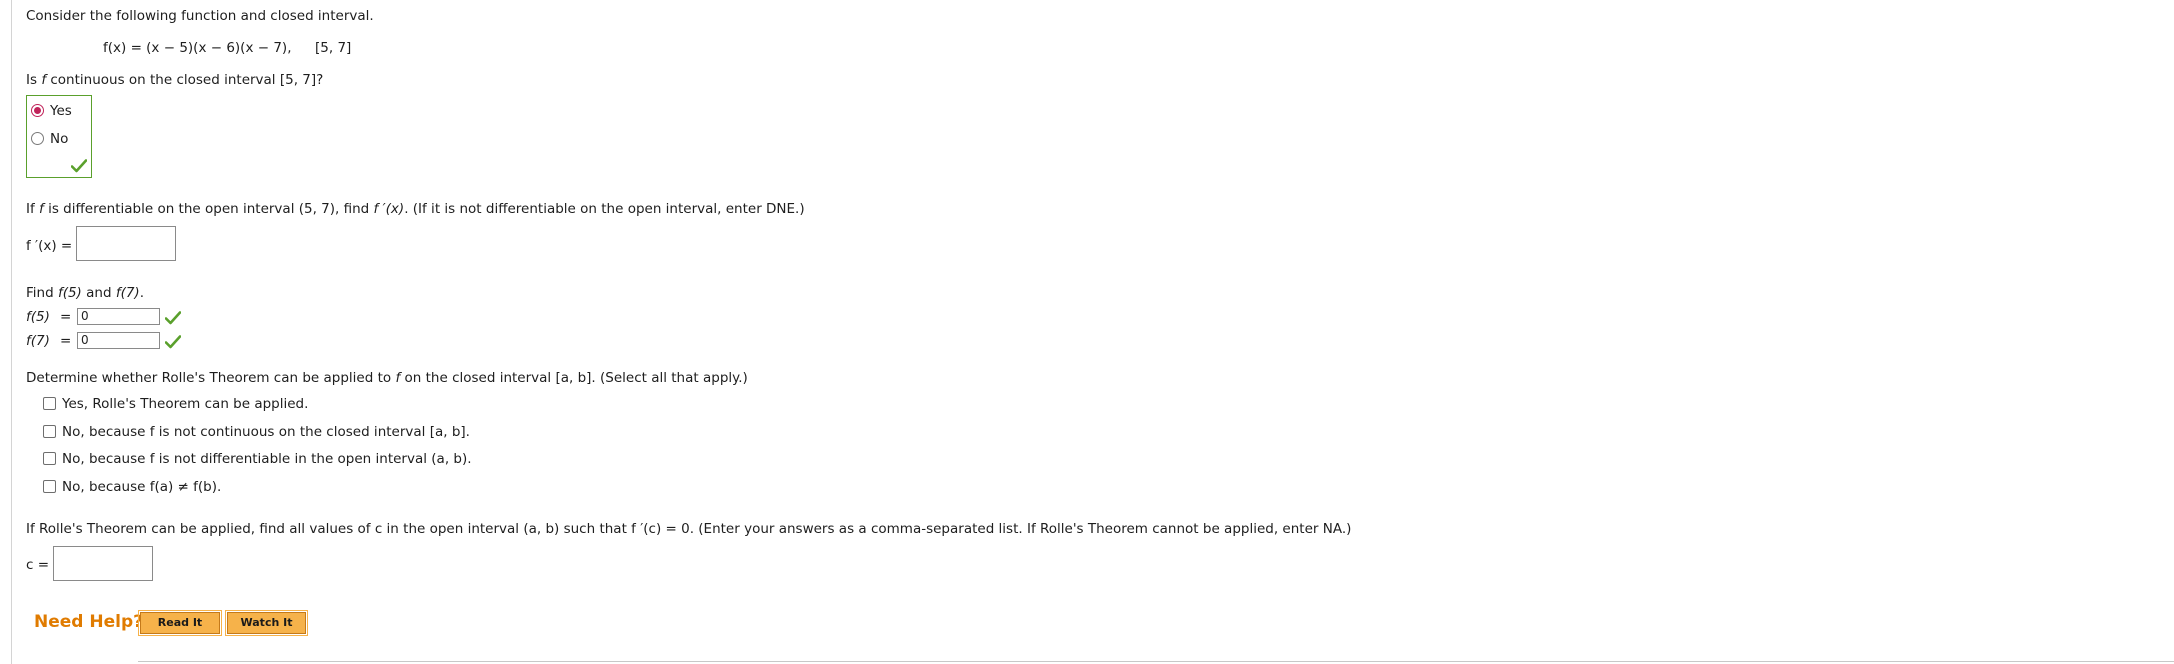 The image size is (2174, 664). Describe the element at coordinates (126, 243) in the screenshot. I see `derivative-input` at that location.